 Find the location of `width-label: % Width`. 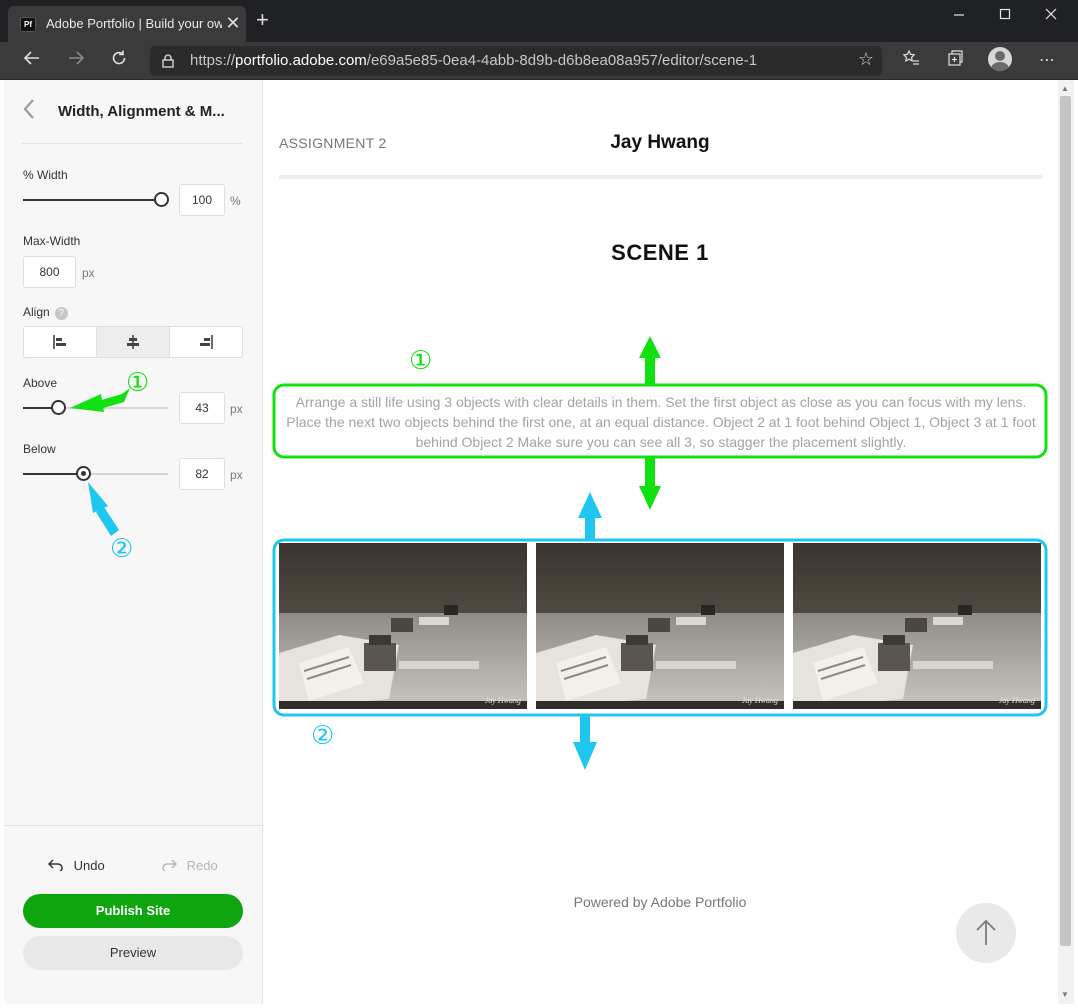

width-label: % Width is located at coordinates (45, 175).